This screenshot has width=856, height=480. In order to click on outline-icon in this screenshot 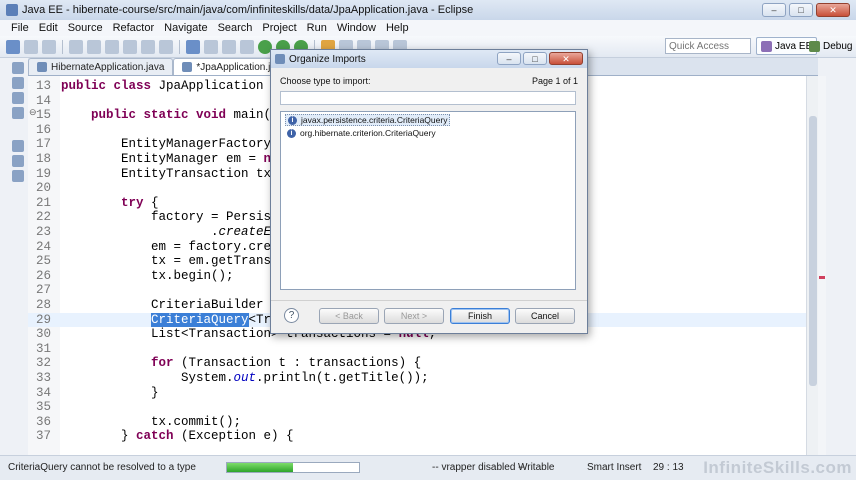, I will do `click(18, 146)`.